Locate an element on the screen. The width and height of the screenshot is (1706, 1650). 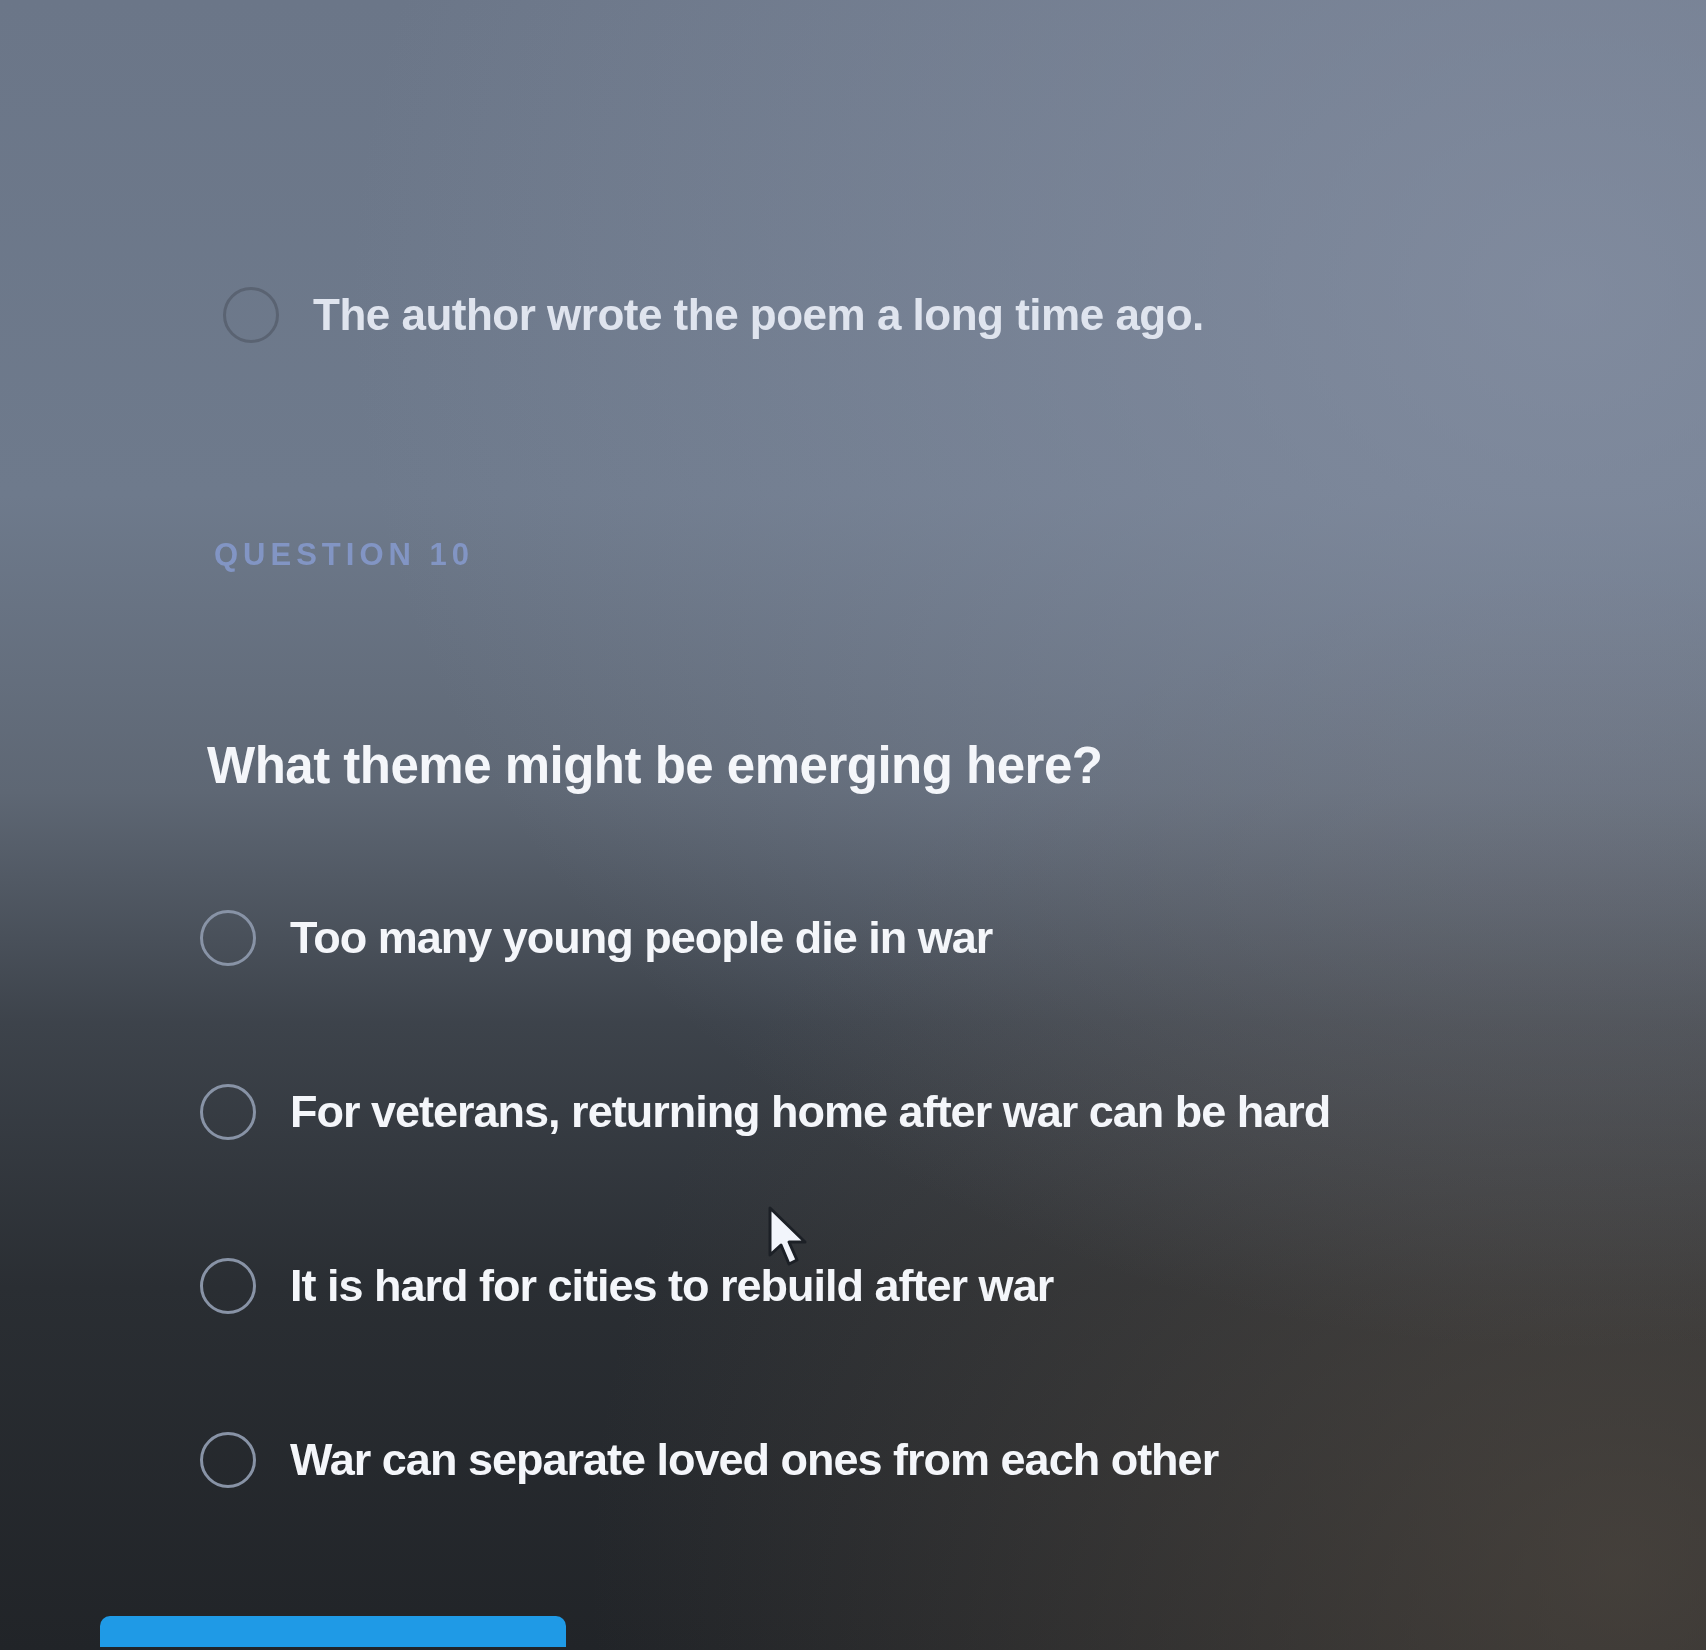
answer-option-text: For veterans, returning home after war can be hard is located at coordinates (810, 1112).